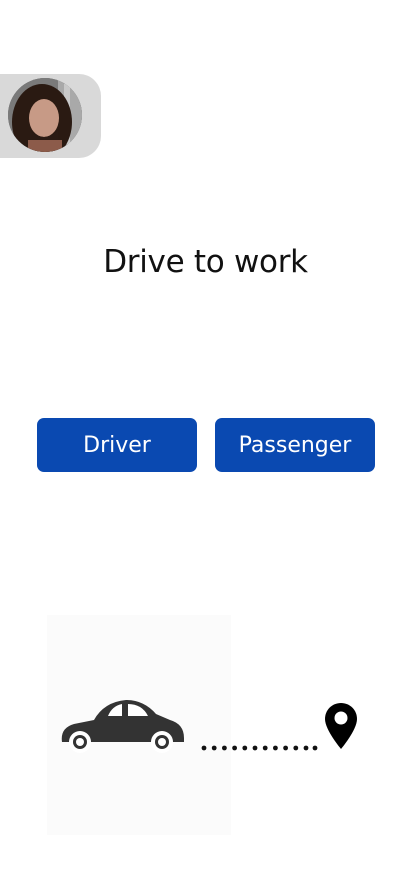 This screenshot has width=411, height=891. I want to click on profile-tab, so click(50, 116).